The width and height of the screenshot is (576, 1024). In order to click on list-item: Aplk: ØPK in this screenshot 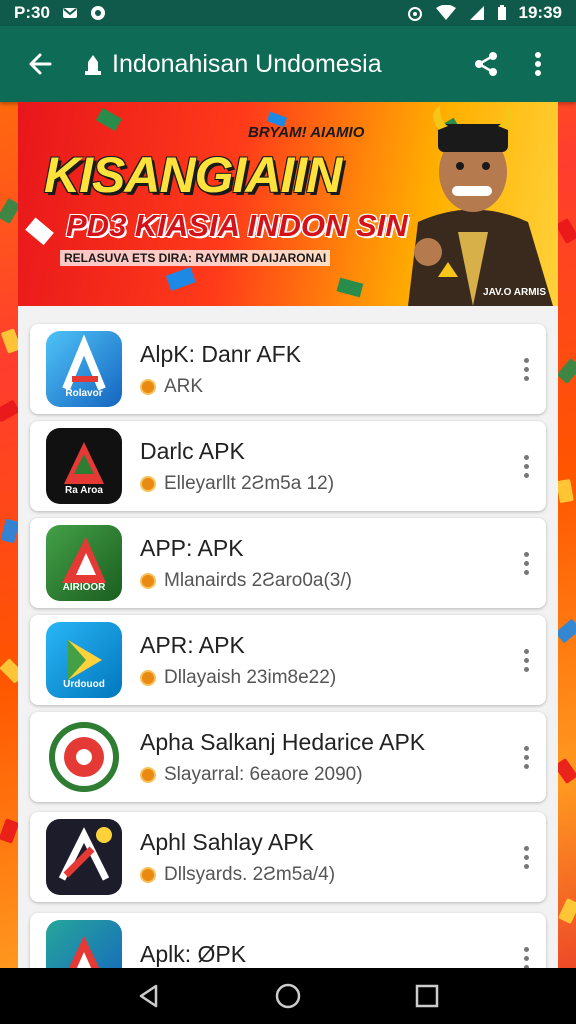, I will do `click(288, 940)`.